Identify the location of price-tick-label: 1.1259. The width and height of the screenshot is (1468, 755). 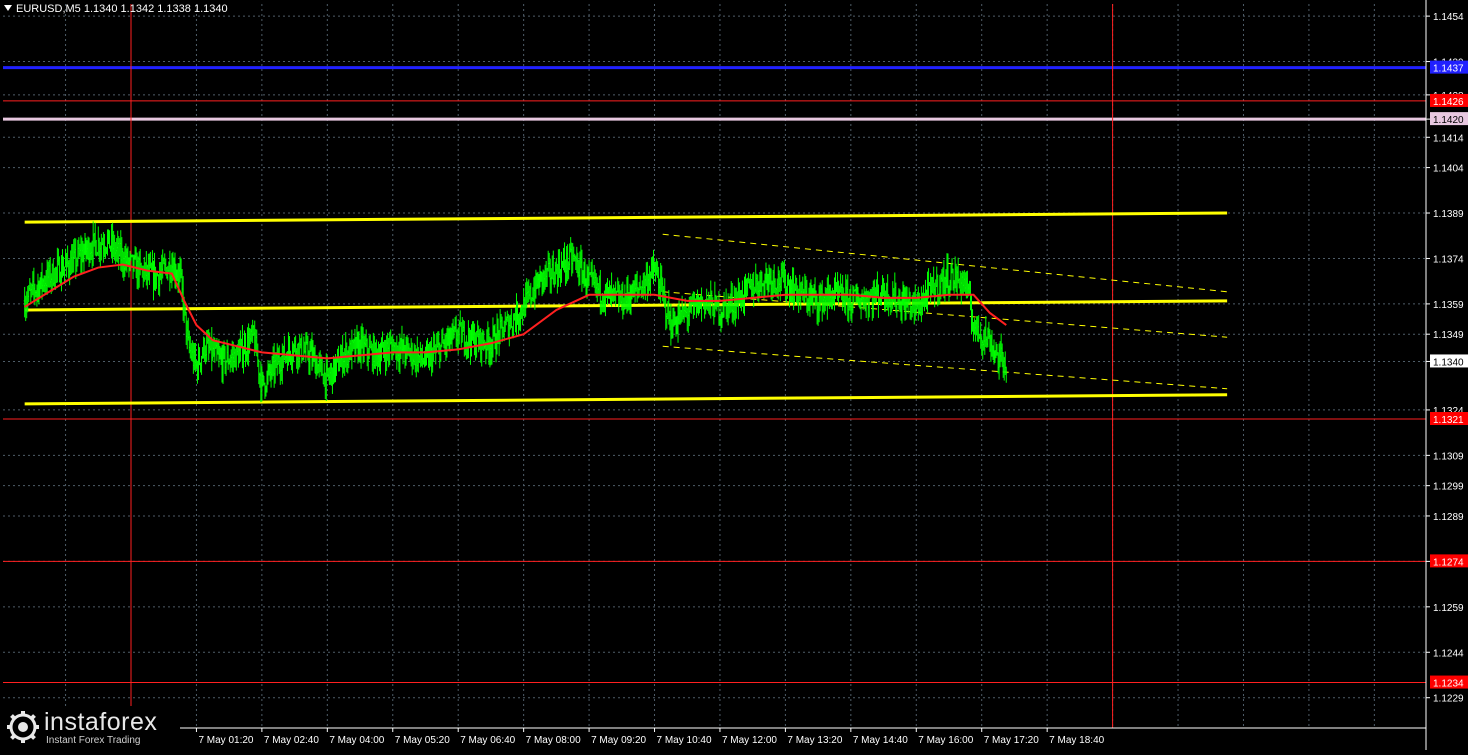
(1448, 608).